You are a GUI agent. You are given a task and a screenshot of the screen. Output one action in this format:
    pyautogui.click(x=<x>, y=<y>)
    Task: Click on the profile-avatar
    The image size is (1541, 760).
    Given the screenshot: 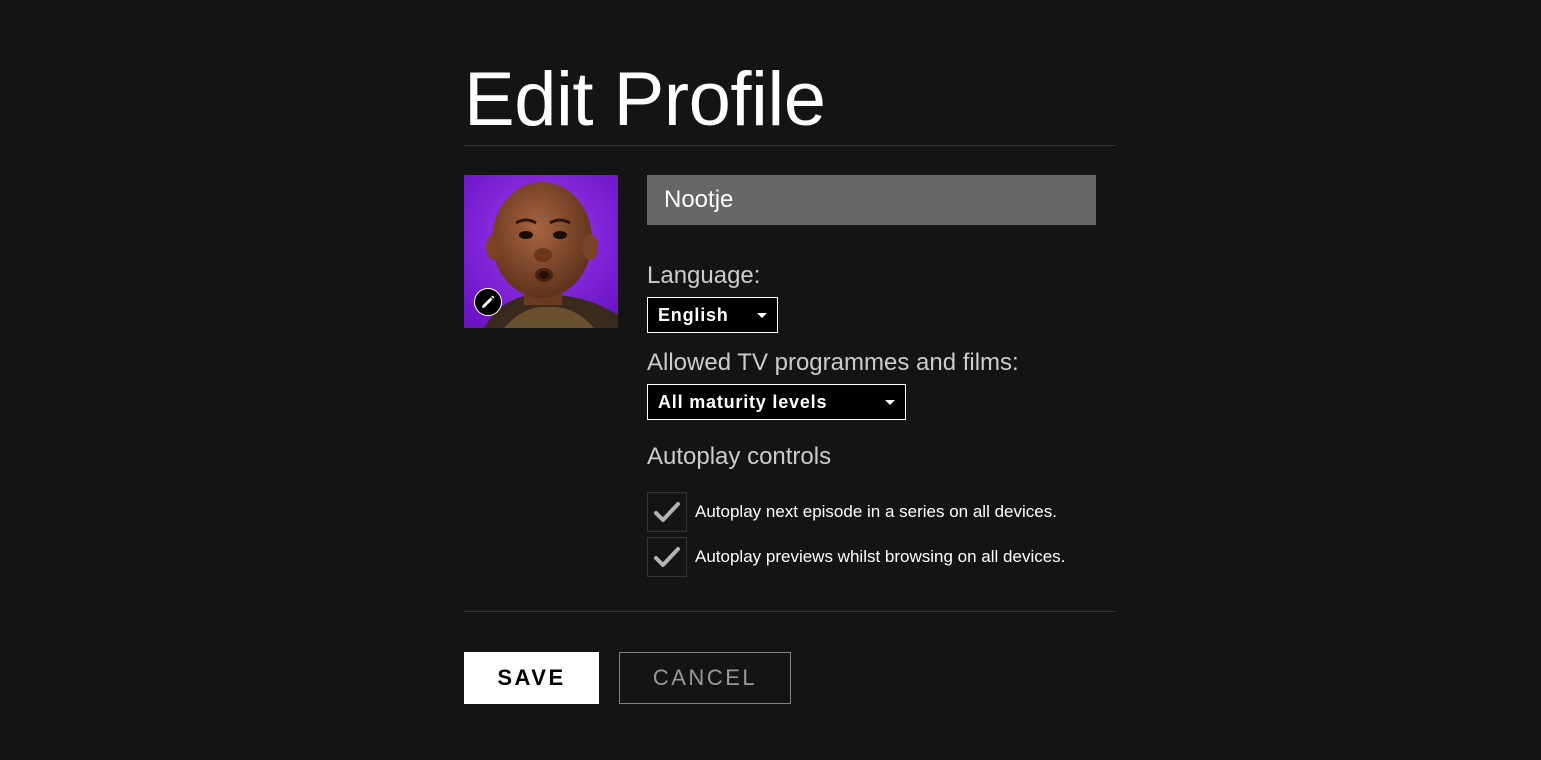 What is the action you would take?
    pyautogui.click(x=541, y=251)
    